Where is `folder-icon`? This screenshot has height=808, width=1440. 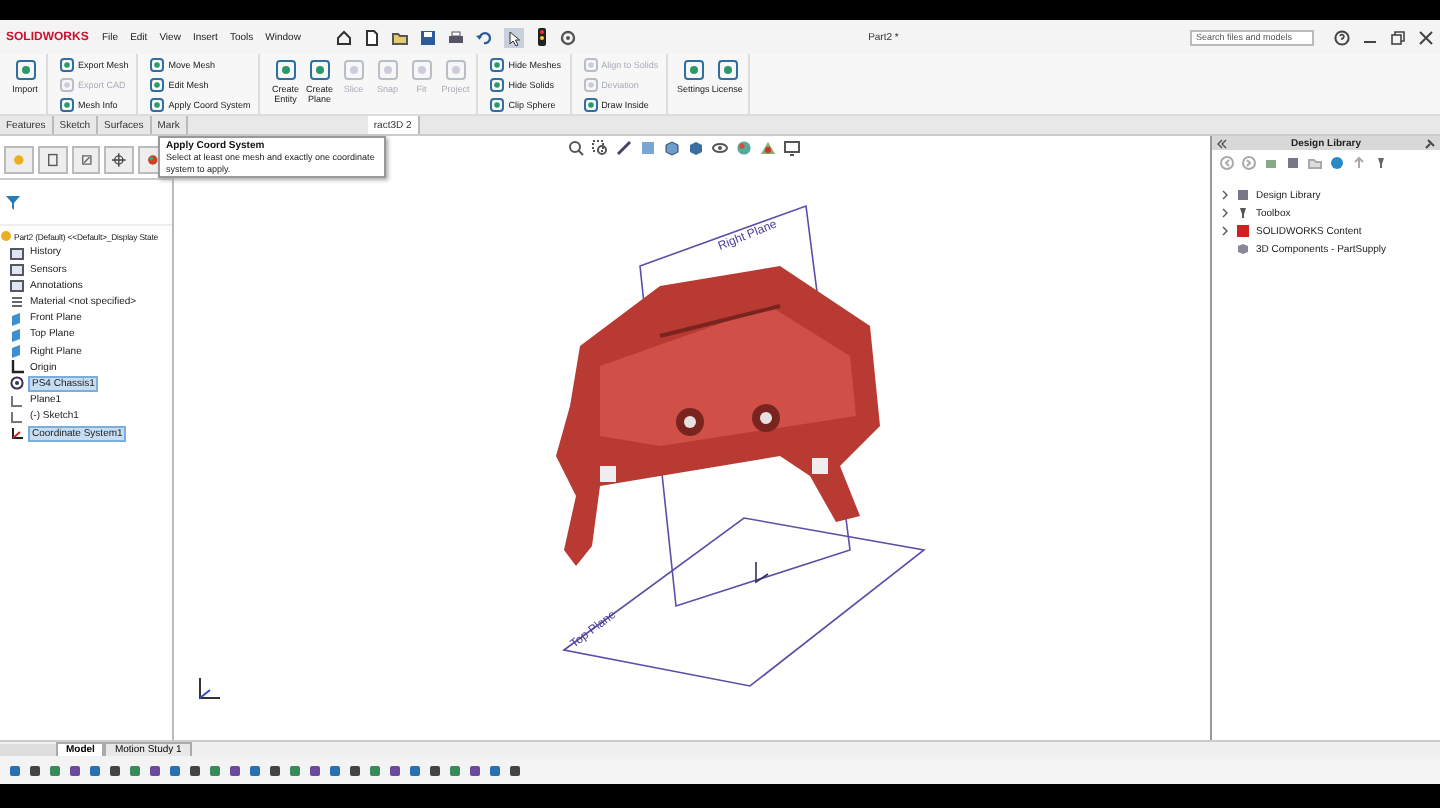 folder-icon is located at coordinates (400, 37).